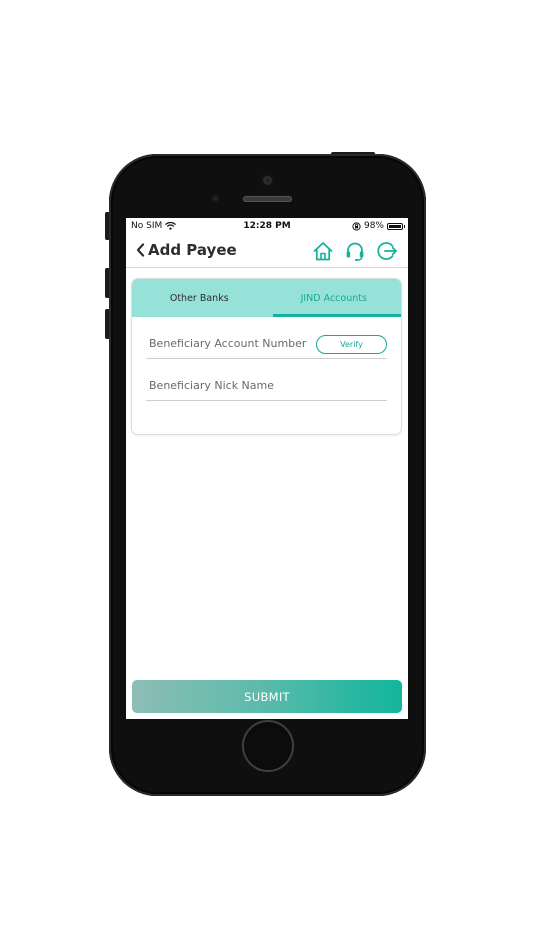 The width and height of the screenshot is (534, 950). Describe the element at coordinates (323, 251) in the screenshot. I see `home-icon` at that location.